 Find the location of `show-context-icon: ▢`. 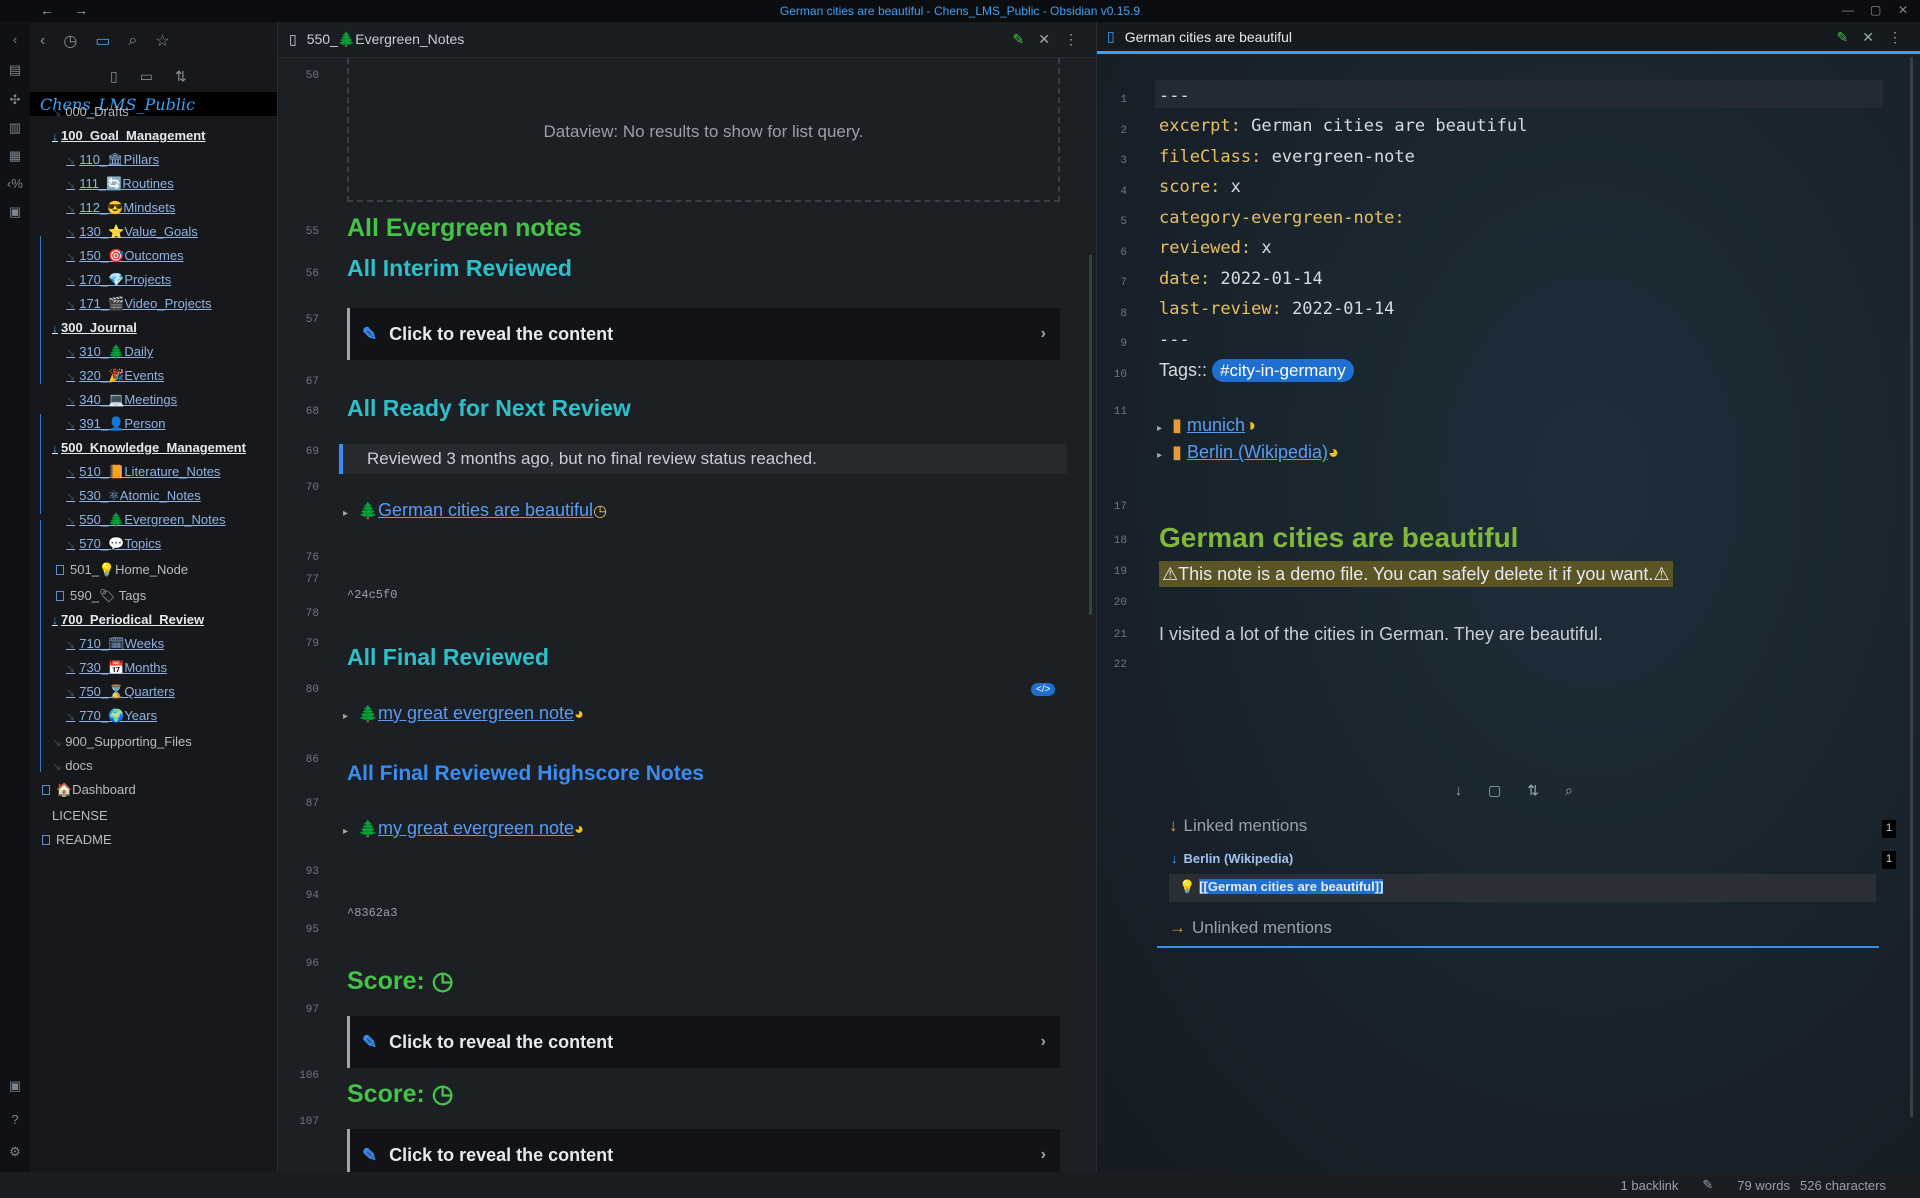

show-context-icon: ▢ is located at coordinates (1494, 790).